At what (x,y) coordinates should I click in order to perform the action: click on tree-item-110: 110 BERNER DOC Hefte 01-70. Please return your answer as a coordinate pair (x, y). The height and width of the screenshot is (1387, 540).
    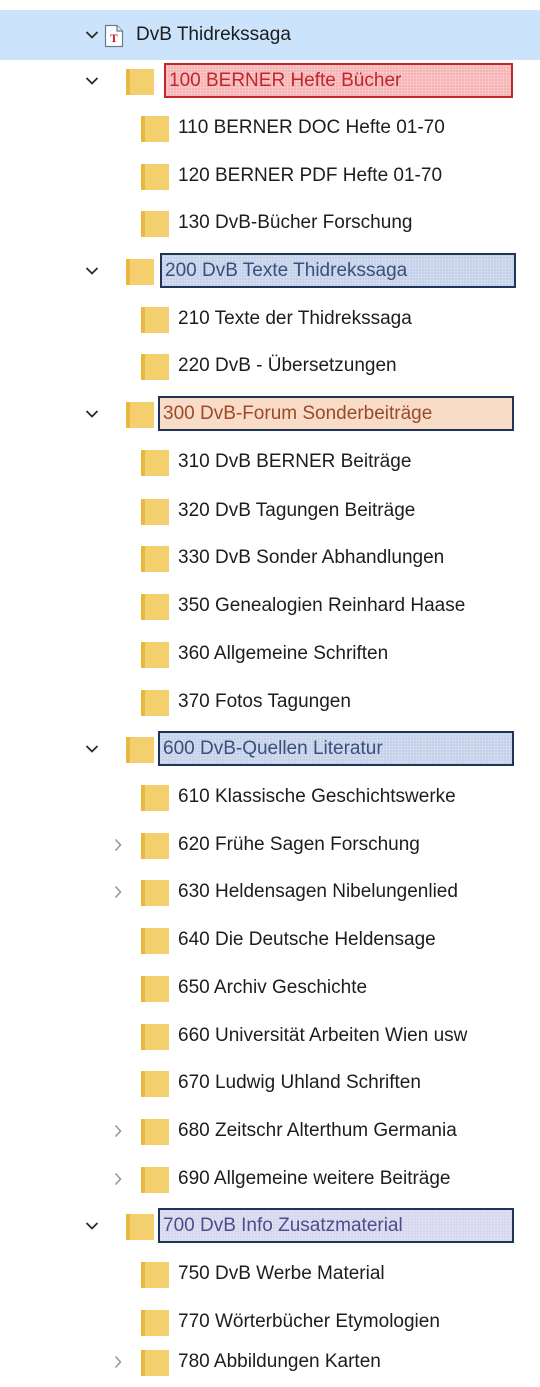
    Looking at the image, I should click on (270, 128).